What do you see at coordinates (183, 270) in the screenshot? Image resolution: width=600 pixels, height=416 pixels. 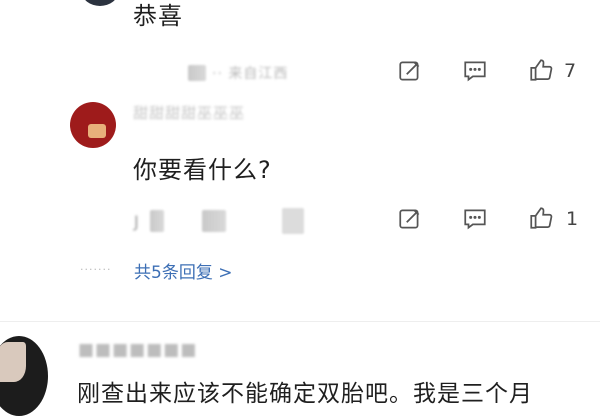 I see `expand-replies-link: 共5条回复 >` at bounding box center [183, 270].